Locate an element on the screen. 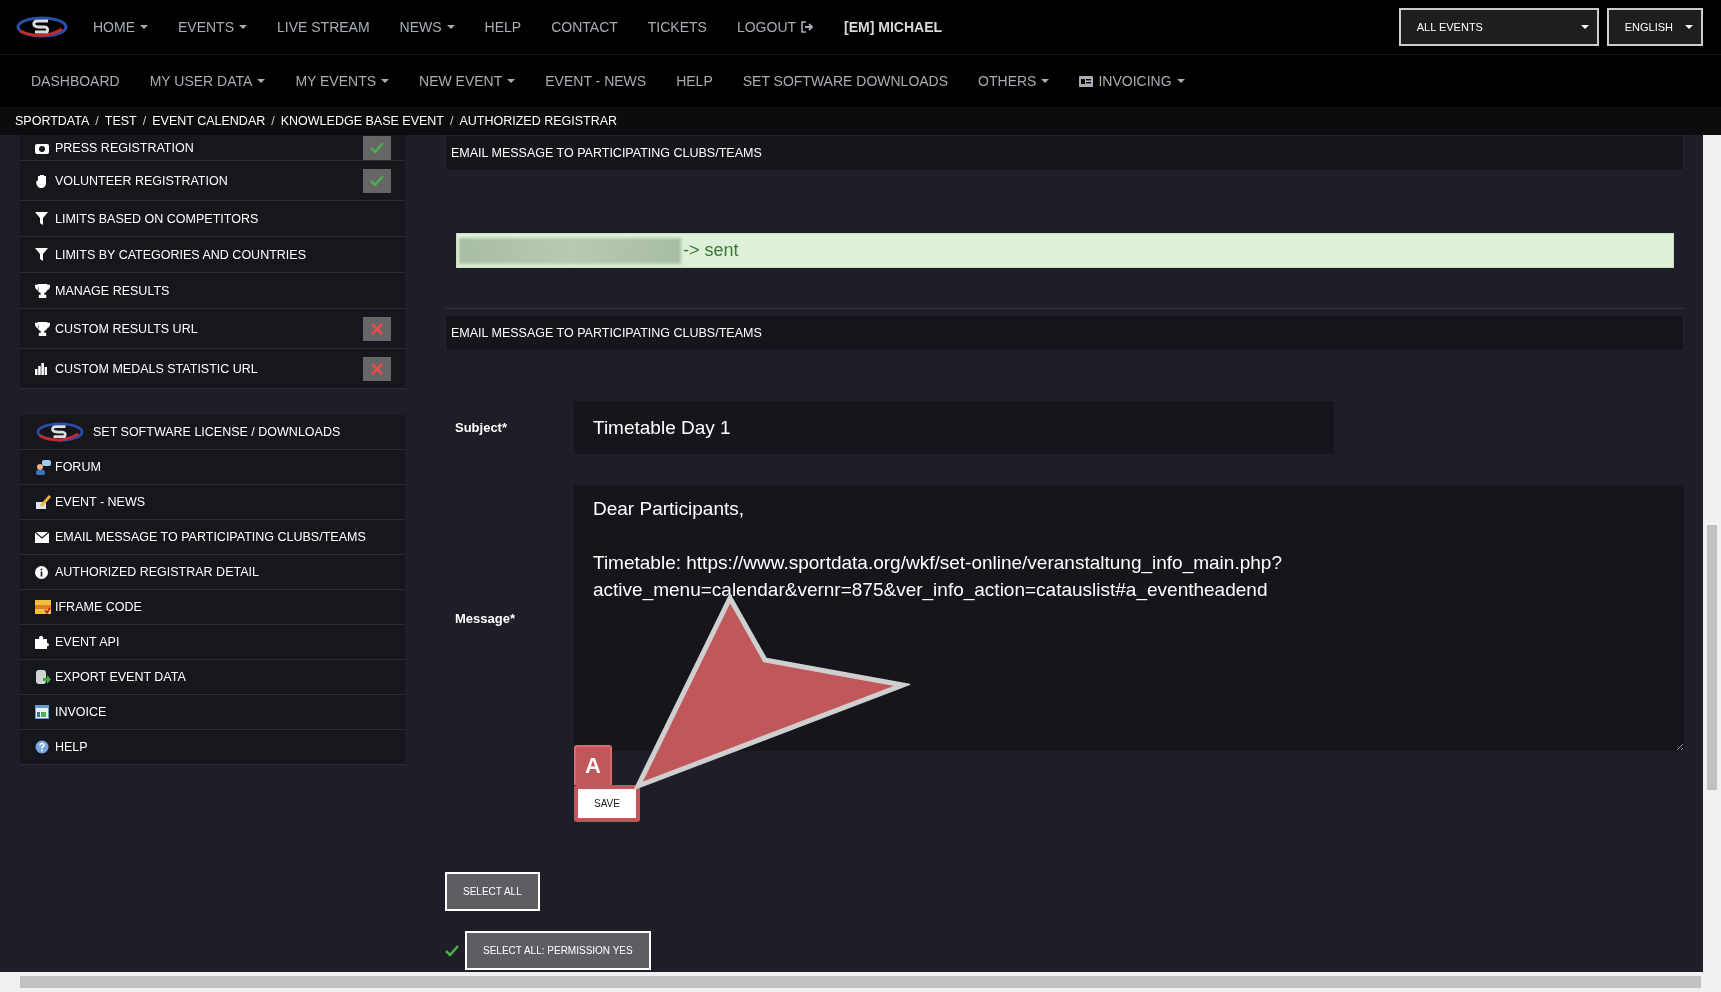  id-card-icon is located at coordinates (1086, 81).